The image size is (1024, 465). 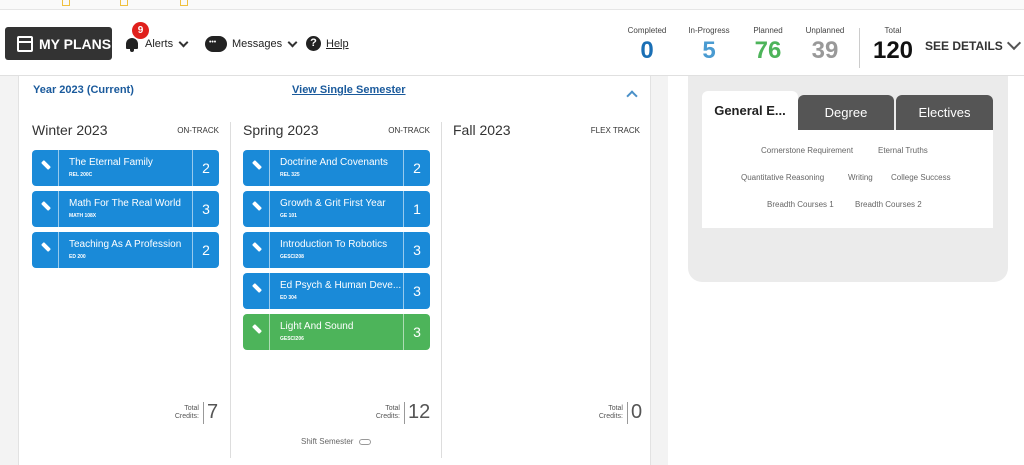 What do you see at coordinates (317, 326) in the screenshot?
I see `course-title: Light And Sound` at bounding box center [317, 326].